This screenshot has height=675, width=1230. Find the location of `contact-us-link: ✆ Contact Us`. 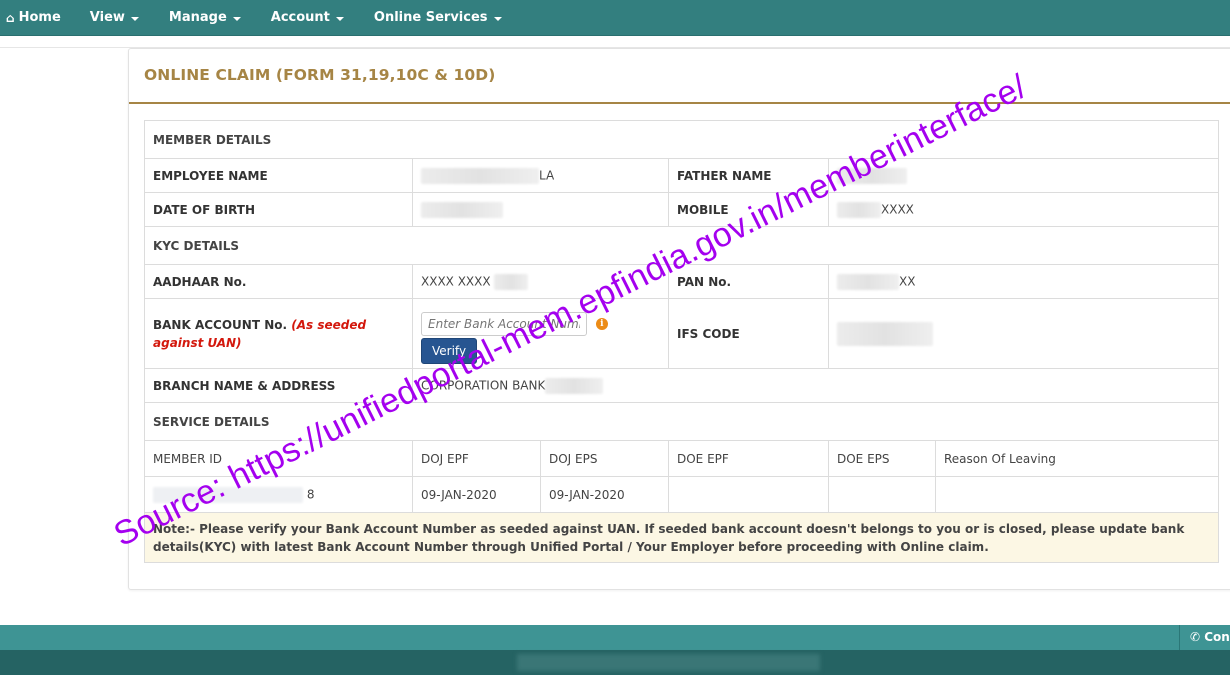

contact-us-link: ✆ Contact Us is located at coordinates (1204, 637).